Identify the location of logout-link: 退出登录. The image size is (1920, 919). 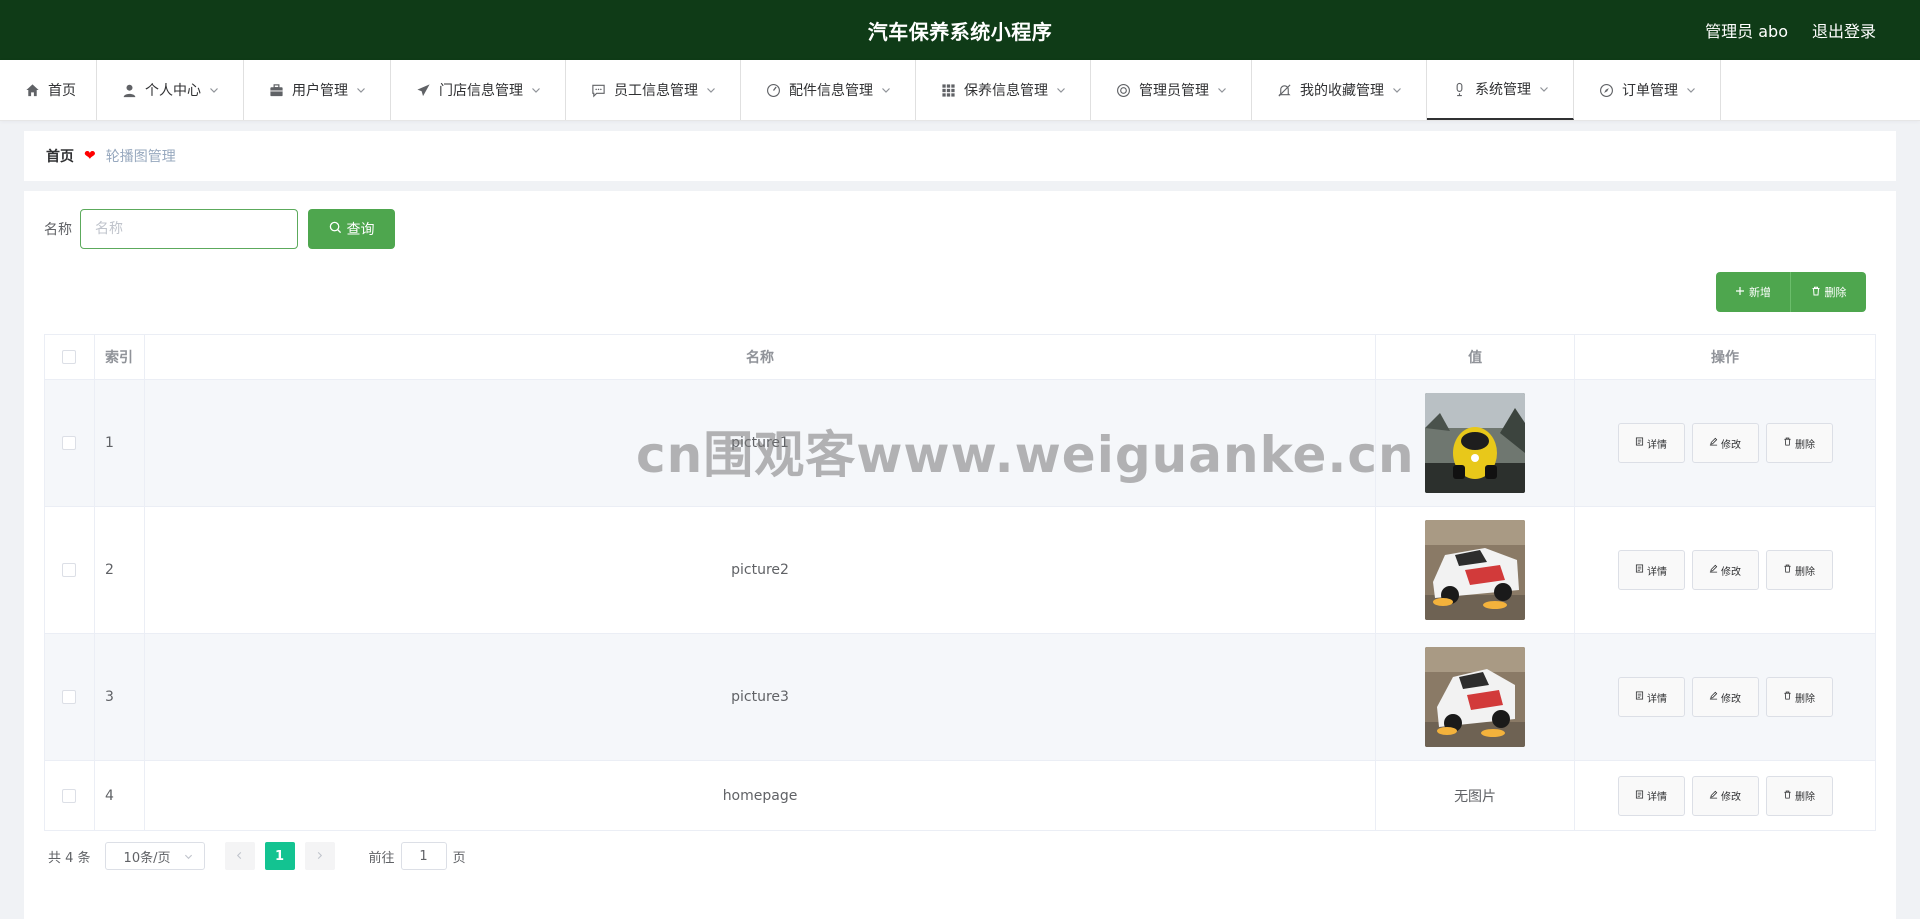
(1844, 30).